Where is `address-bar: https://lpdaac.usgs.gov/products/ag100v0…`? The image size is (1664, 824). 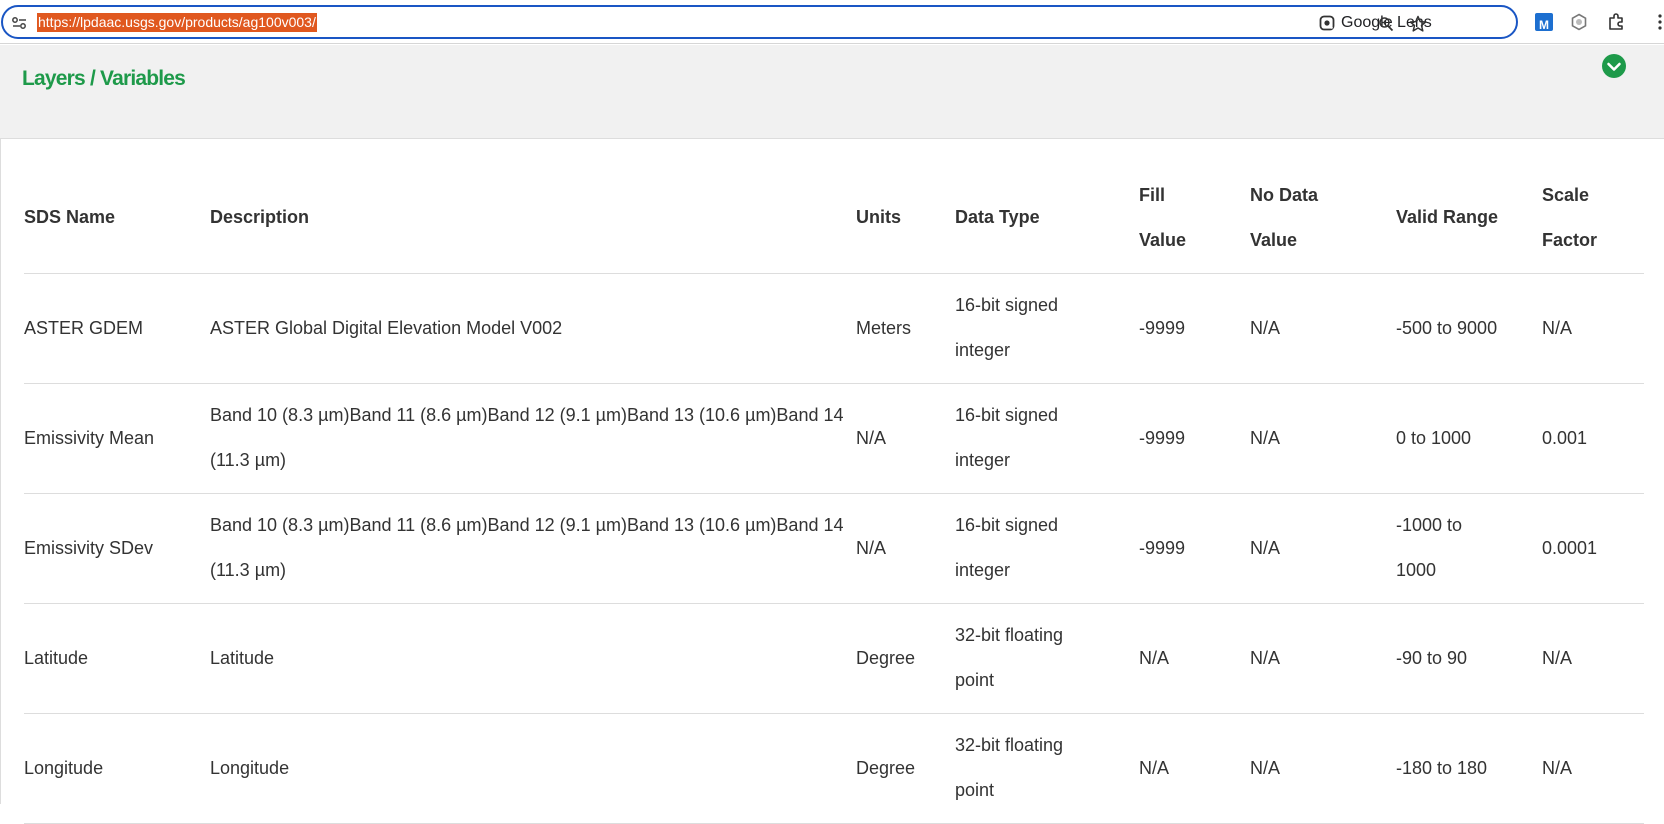
address-bar: https://lpdaac.usgs.gov/products/ag100v0… is located at coordinates (759, 22).